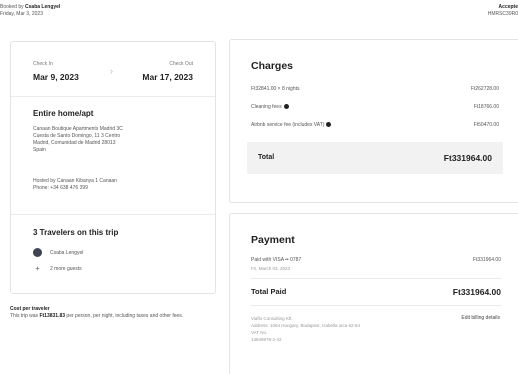 The width and height of the screenshot is (518, 374). I want to click on checkout-label: Check Out, so click(181, 64).